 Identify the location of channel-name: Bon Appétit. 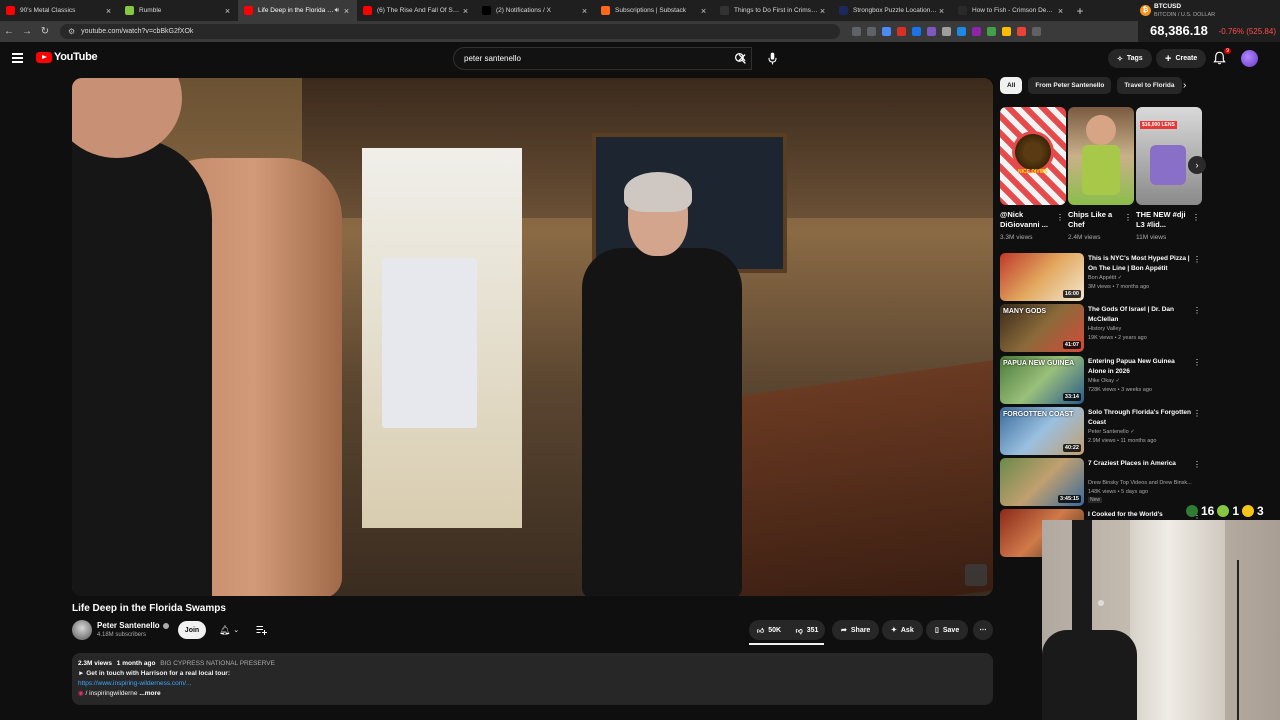
(1102, 278).